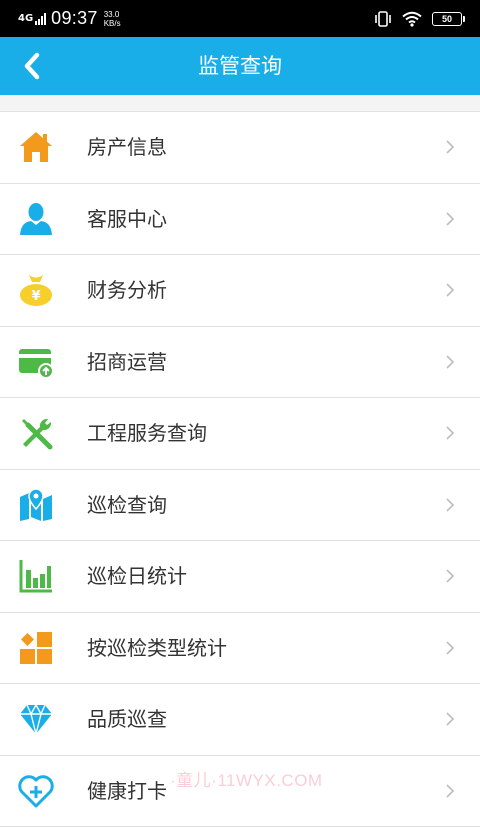 The image size is (480, 827). I want to click on house-icon, so click(36, 147).